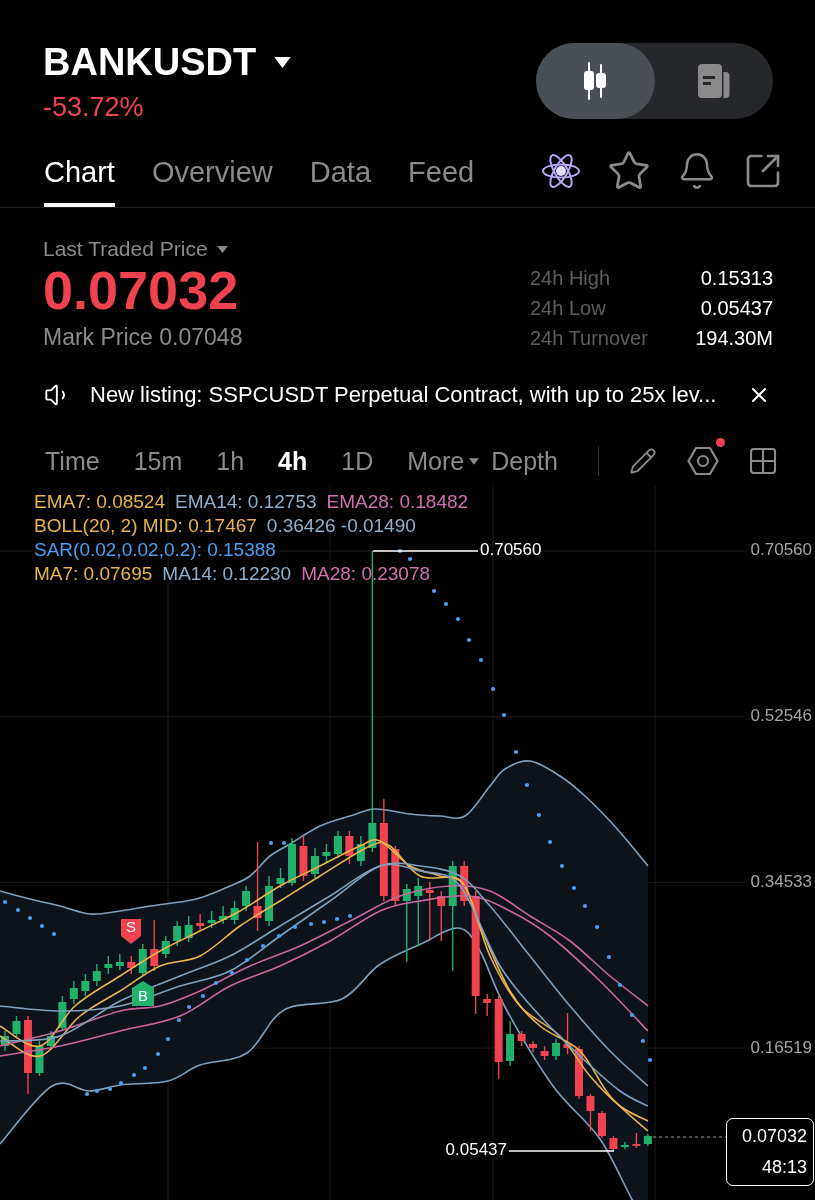 The width and height of the screenshot is (815, 1200). I want to click on tab: Overview, so click(212, 181).